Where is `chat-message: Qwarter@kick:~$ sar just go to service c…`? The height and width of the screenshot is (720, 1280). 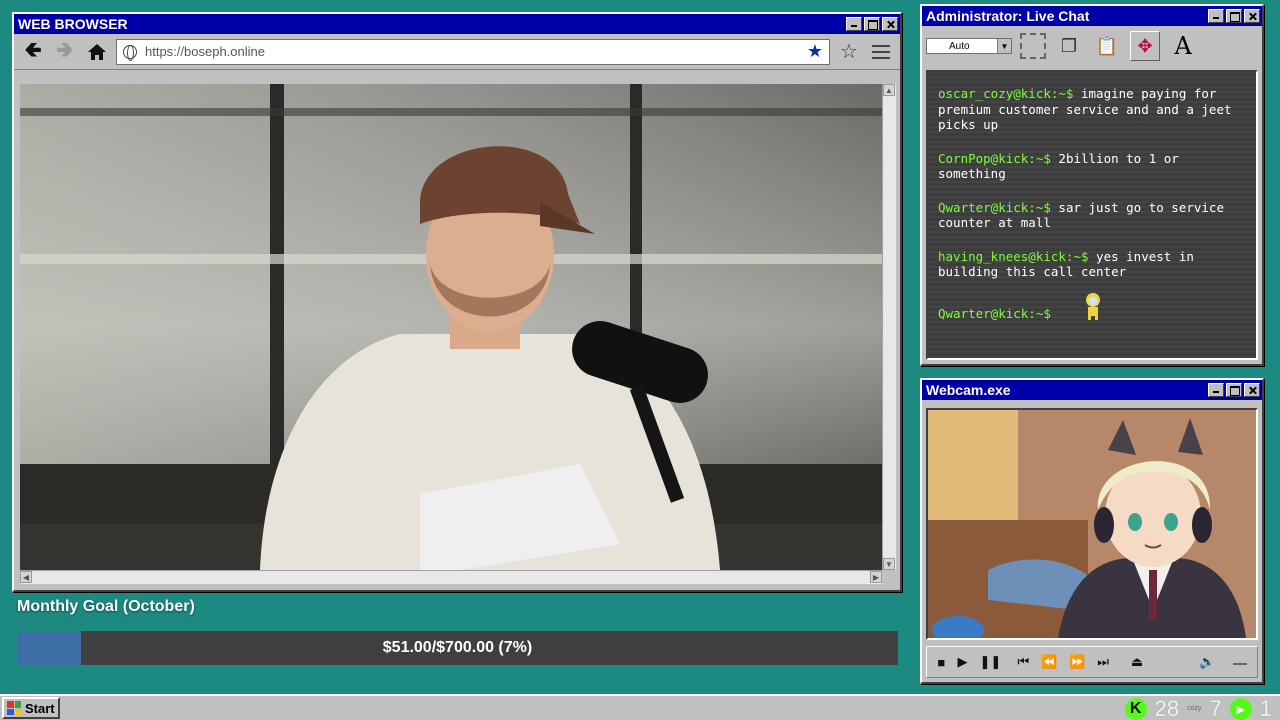 chat-message: Qwarter@kick:~$ sar just go to service c… is located at coordinates (1092, 215).